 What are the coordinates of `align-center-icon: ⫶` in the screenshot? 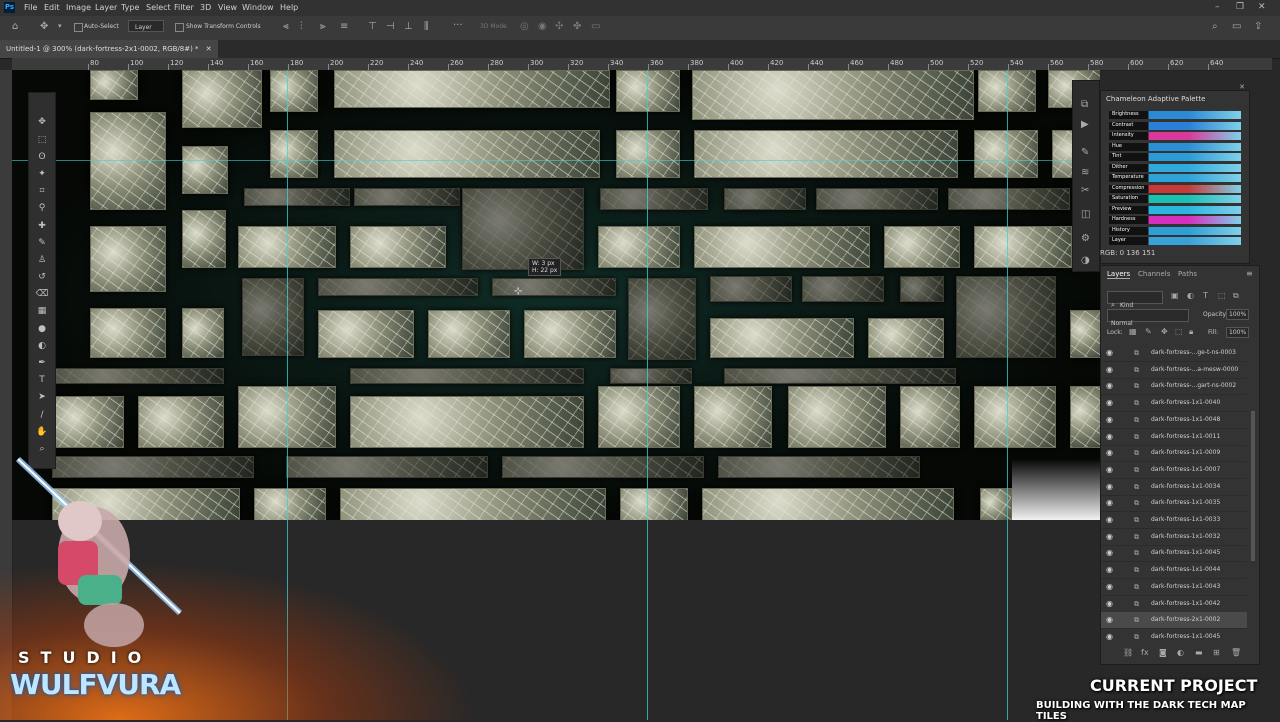 It's located at (301, 26).